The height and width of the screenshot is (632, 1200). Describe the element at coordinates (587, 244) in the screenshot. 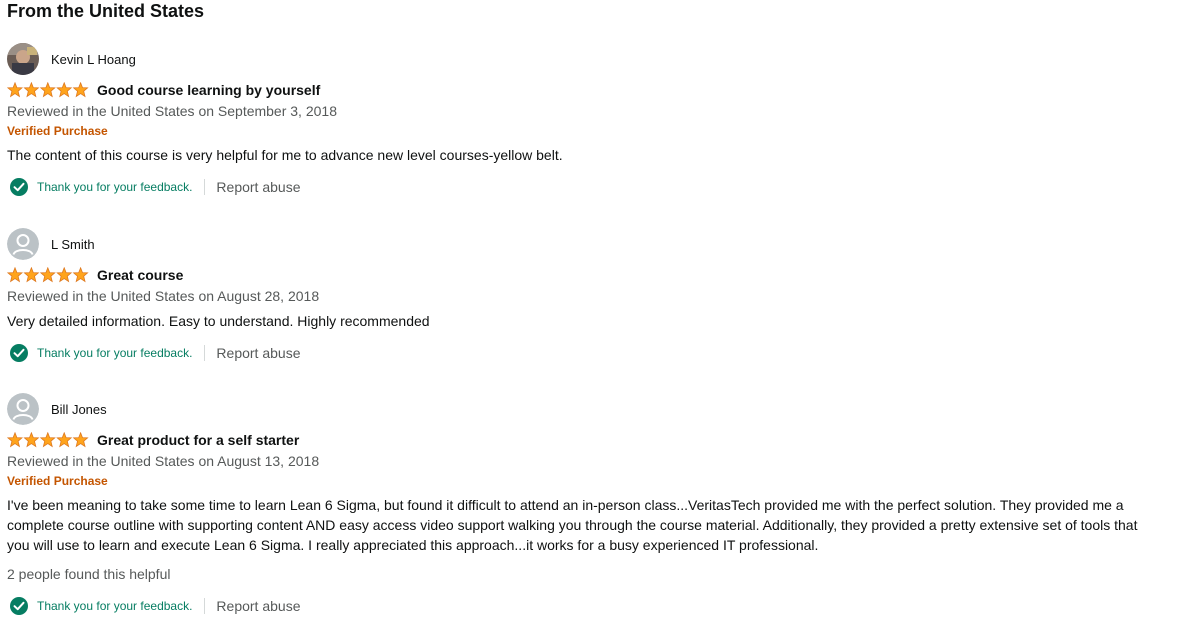

I see `reviewer-profile: L Smith` at that location.